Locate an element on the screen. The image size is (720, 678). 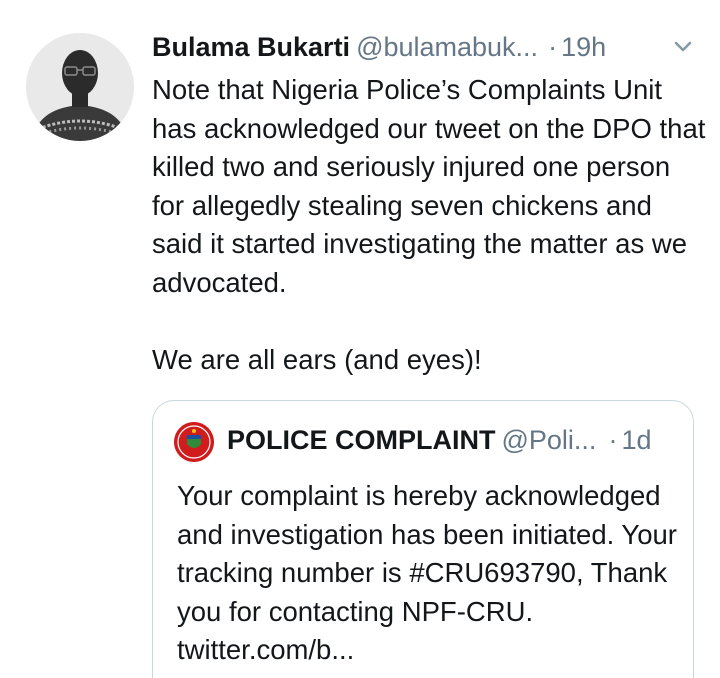
quoted-tweet-timestamp: 1d is located at coordinates (636, 440).